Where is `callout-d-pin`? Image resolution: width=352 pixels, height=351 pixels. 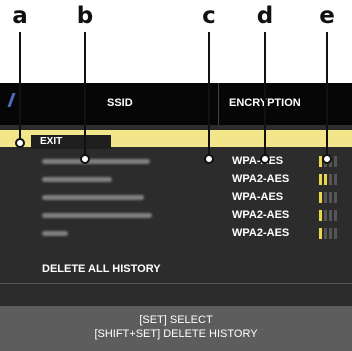 callout-d-pin is located at coordinates (265, 159).